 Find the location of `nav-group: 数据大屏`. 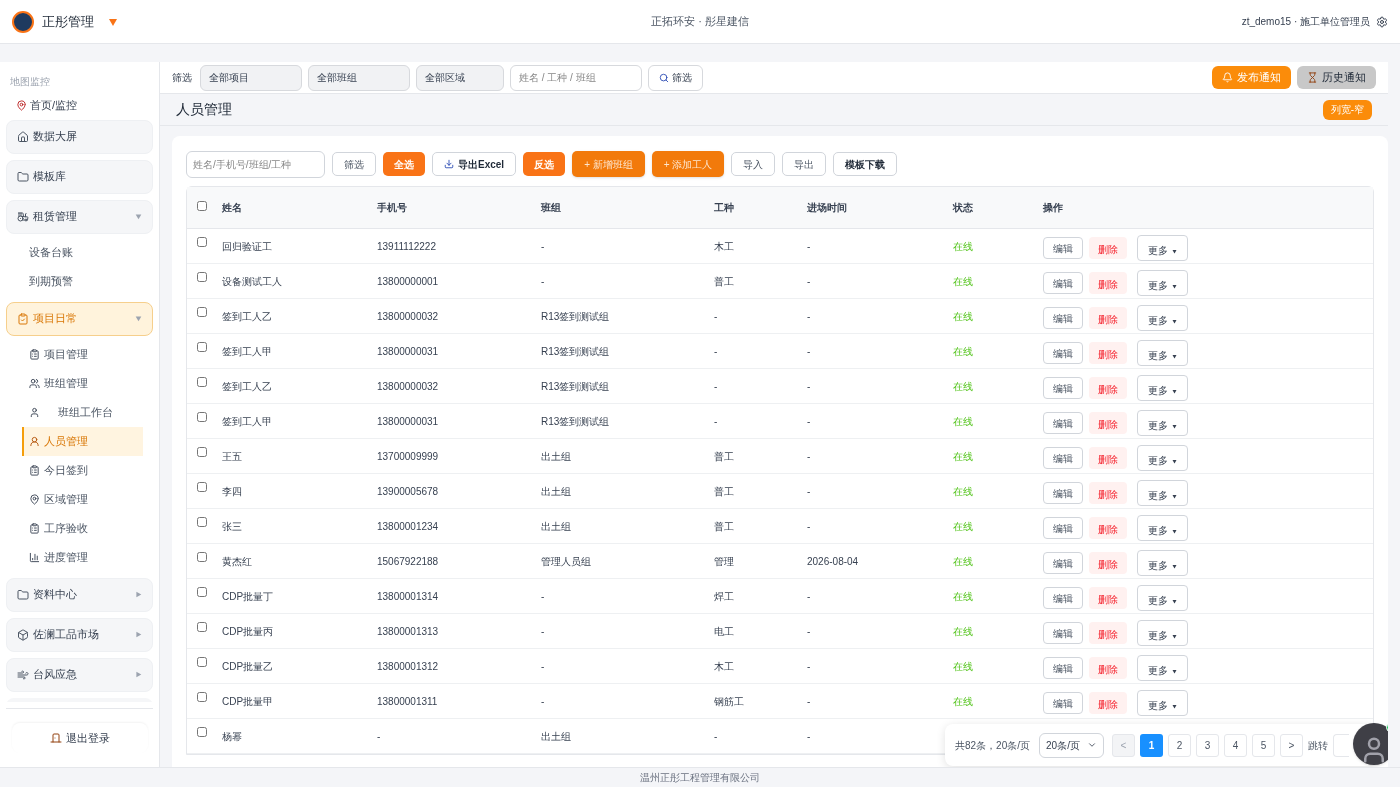

nav-group: 数据大屏 is located at coordinates (79, 136).